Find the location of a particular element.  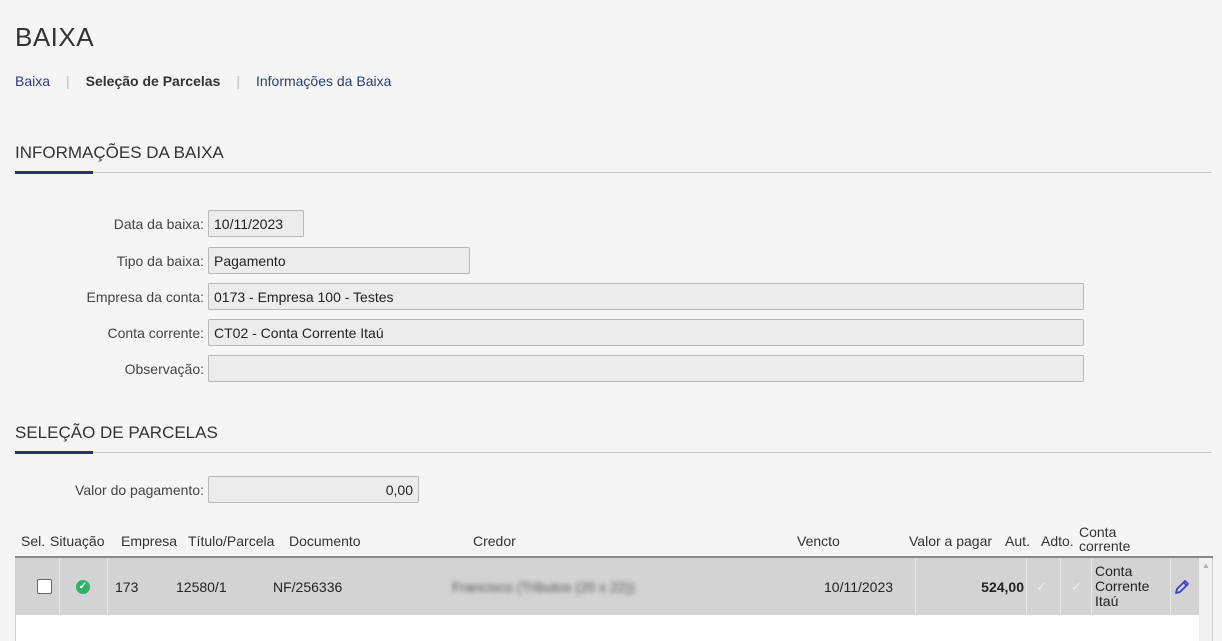

row-select-checkbox is located at coordinates (44, 586).